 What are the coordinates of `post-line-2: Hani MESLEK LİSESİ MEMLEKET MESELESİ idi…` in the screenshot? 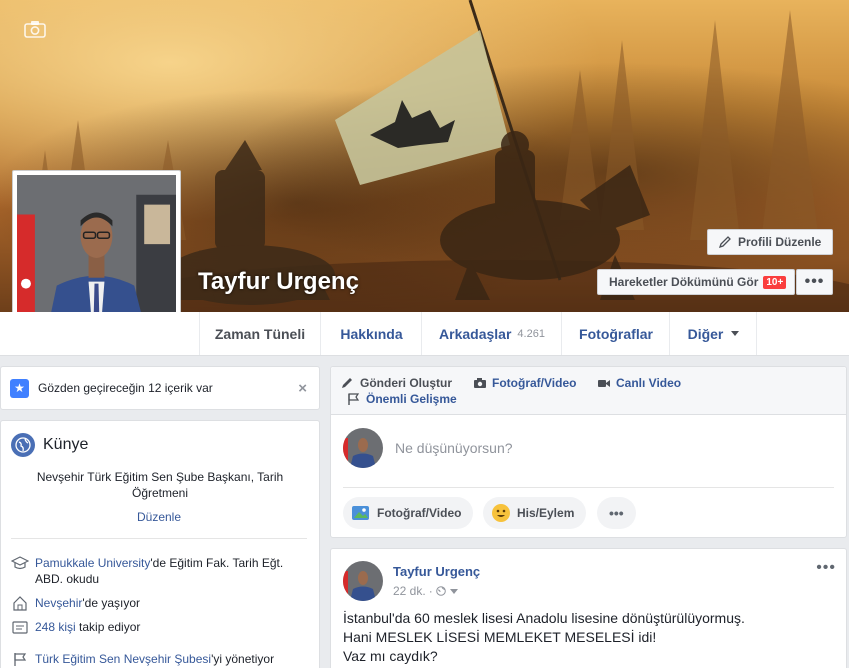 It's located at (500, 637).